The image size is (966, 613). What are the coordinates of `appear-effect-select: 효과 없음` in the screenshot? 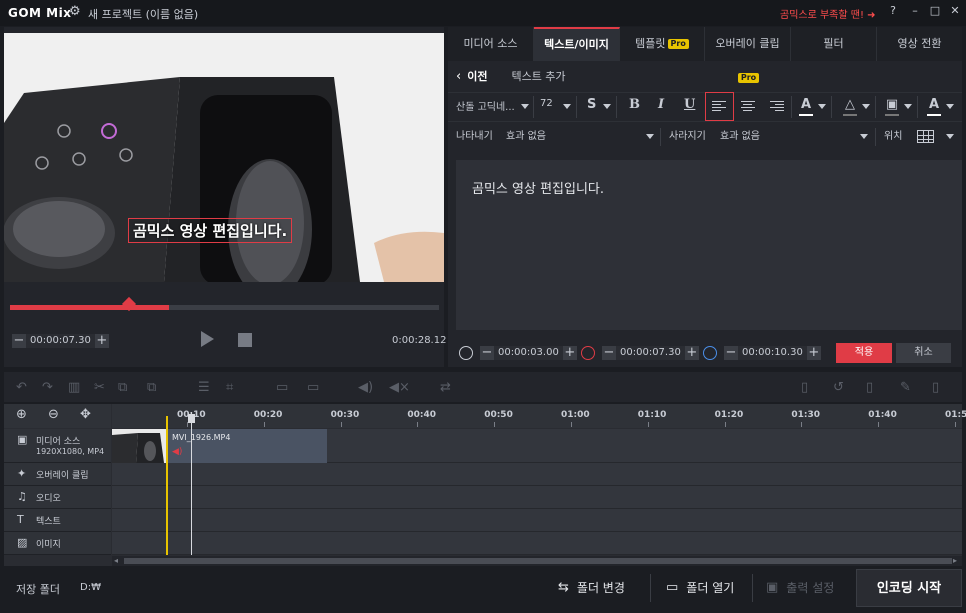 It's located at (526, 137).